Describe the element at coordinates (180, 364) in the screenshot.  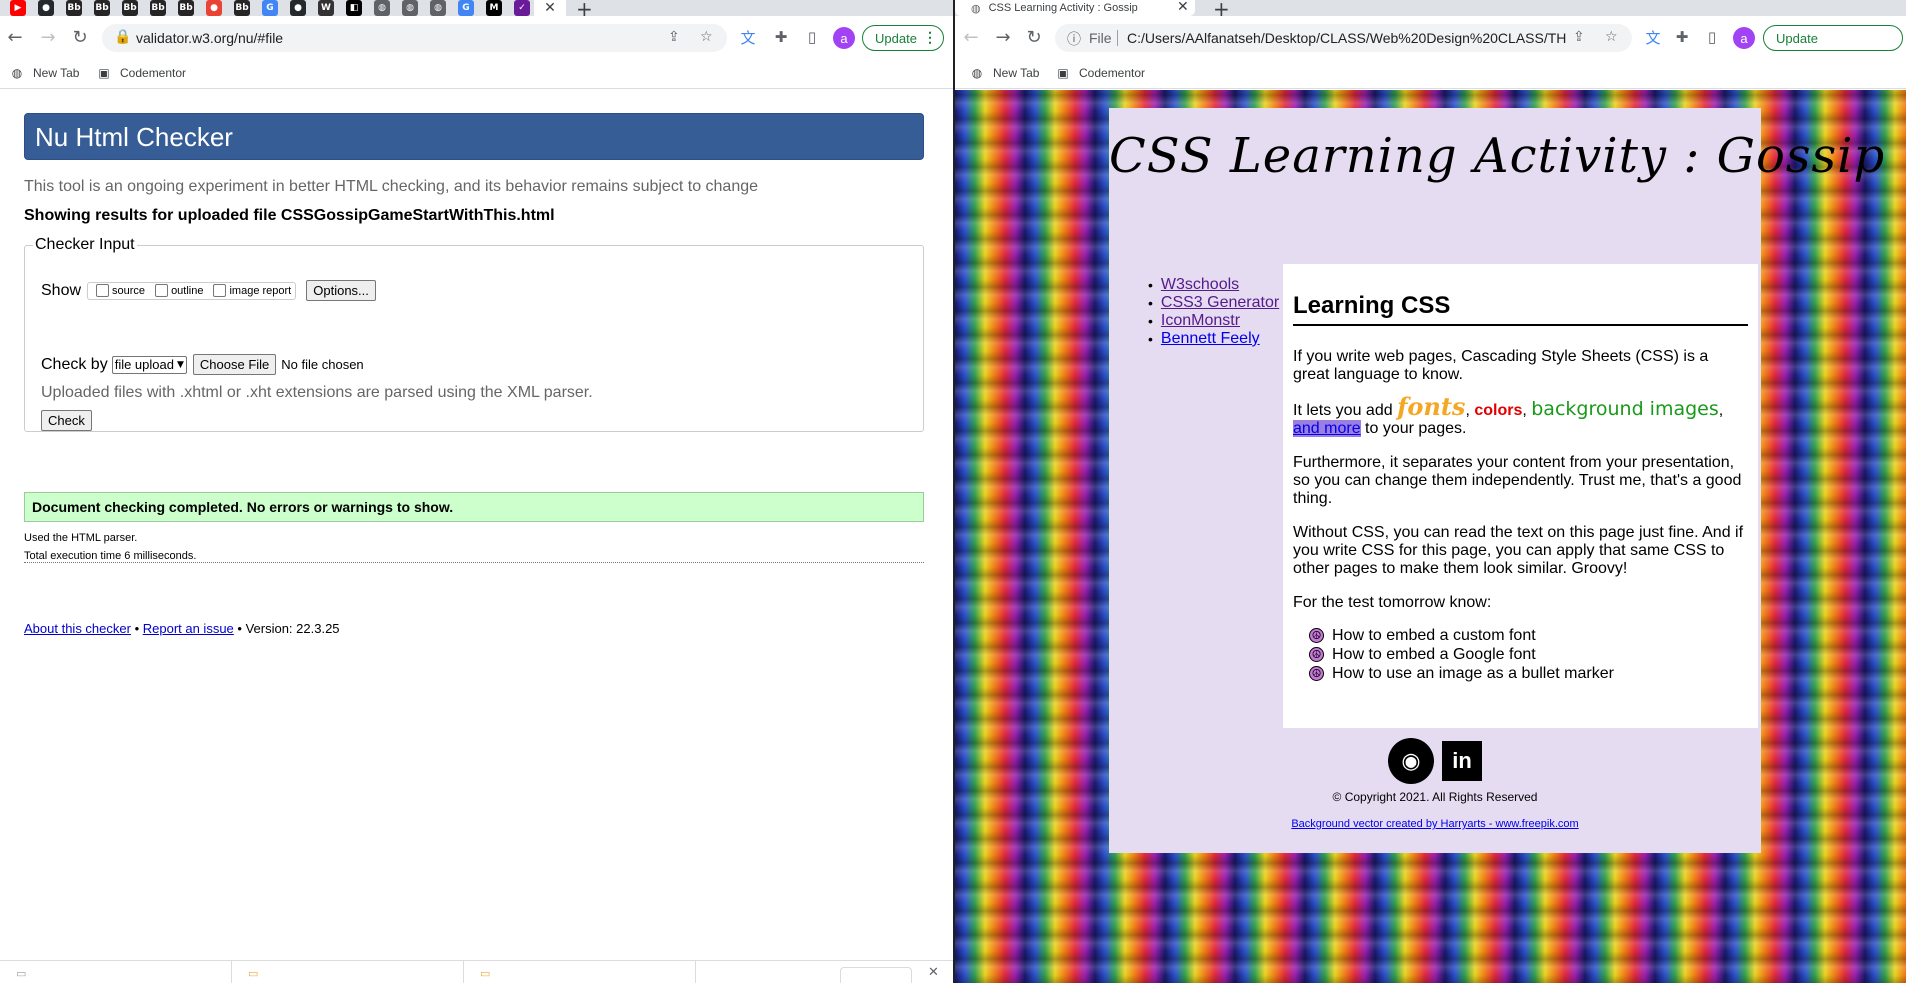
I see `chevron-down-icon: ▼` at that location.